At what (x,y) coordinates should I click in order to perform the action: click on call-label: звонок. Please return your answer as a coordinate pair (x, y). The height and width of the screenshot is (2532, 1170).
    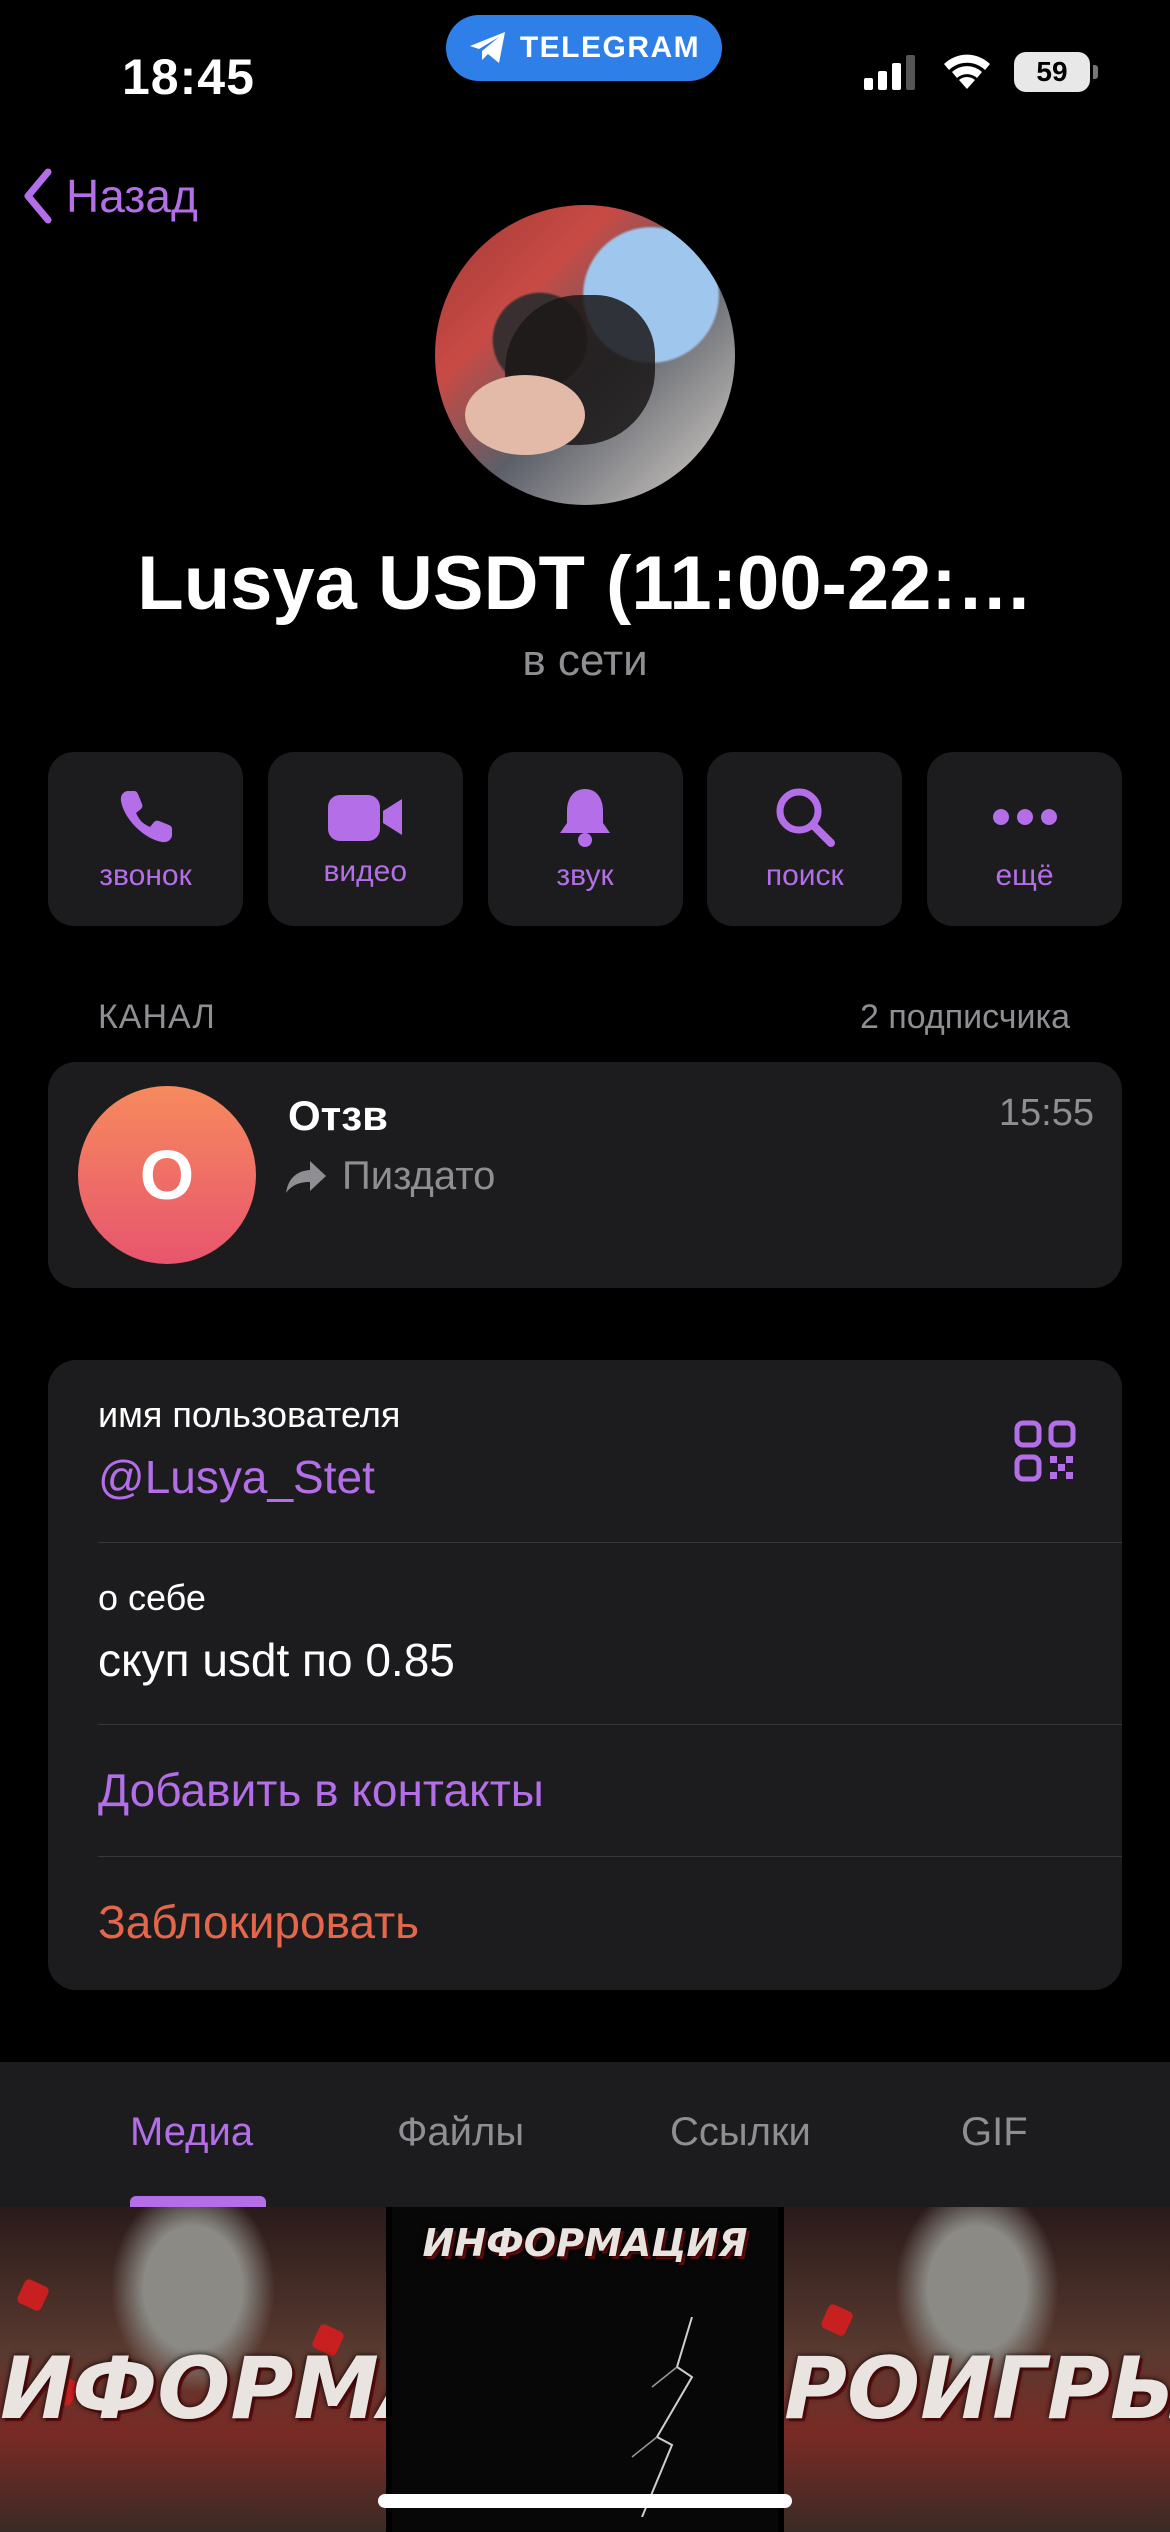
    Looking at the image, I should click on (145, 875).